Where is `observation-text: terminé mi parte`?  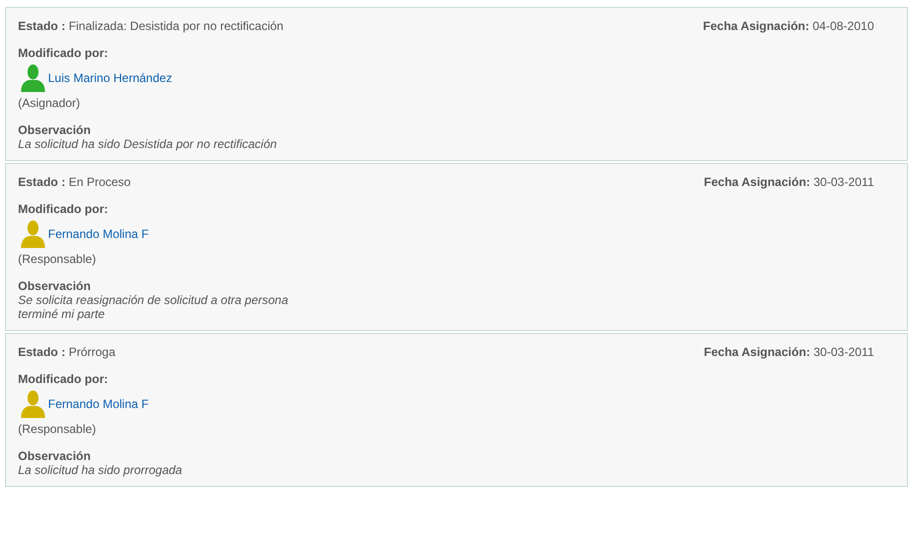 observation-text: terminé mi parte is located at coordinates (62, 314).